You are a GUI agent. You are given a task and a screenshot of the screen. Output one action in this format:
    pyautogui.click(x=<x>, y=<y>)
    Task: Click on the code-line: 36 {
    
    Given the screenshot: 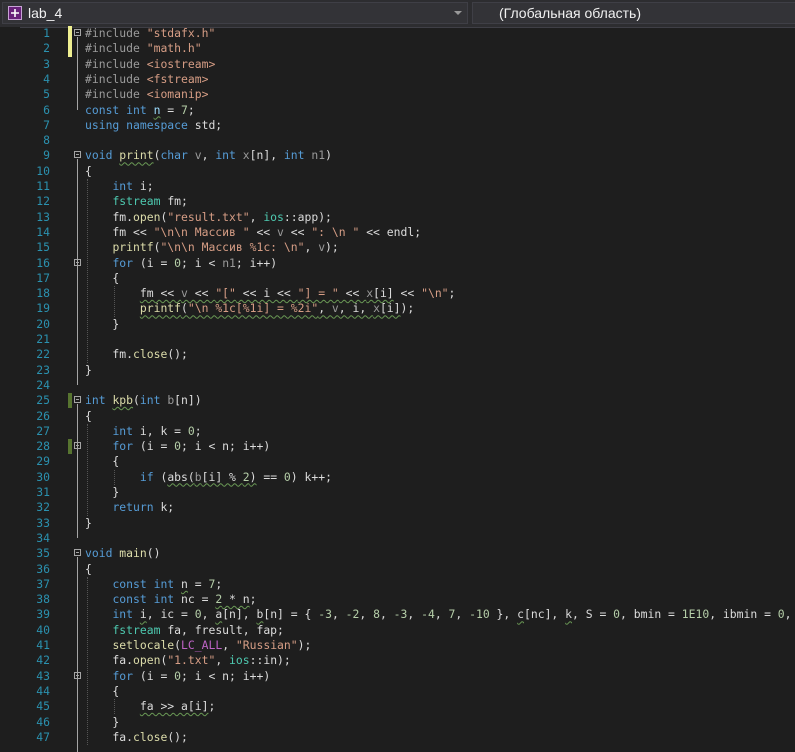 What is the action you would take?
    pyautogui.click(x=397, y=569)
    